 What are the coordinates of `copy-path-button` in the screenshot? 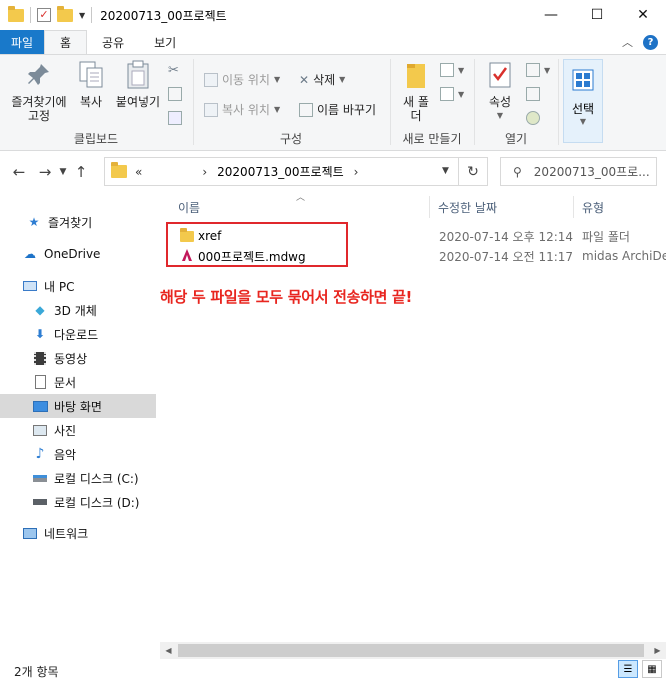 It's located at (175, 94).